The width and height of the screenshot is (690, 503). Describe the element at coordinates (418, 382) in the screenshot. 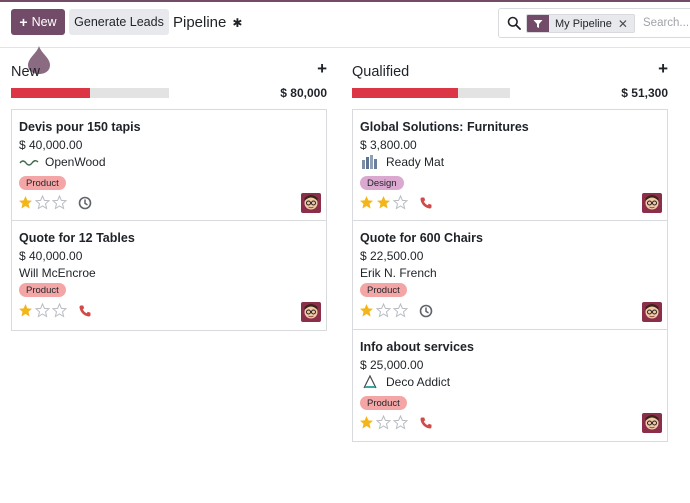

I see `customer-name: Deco Addict` at that location.